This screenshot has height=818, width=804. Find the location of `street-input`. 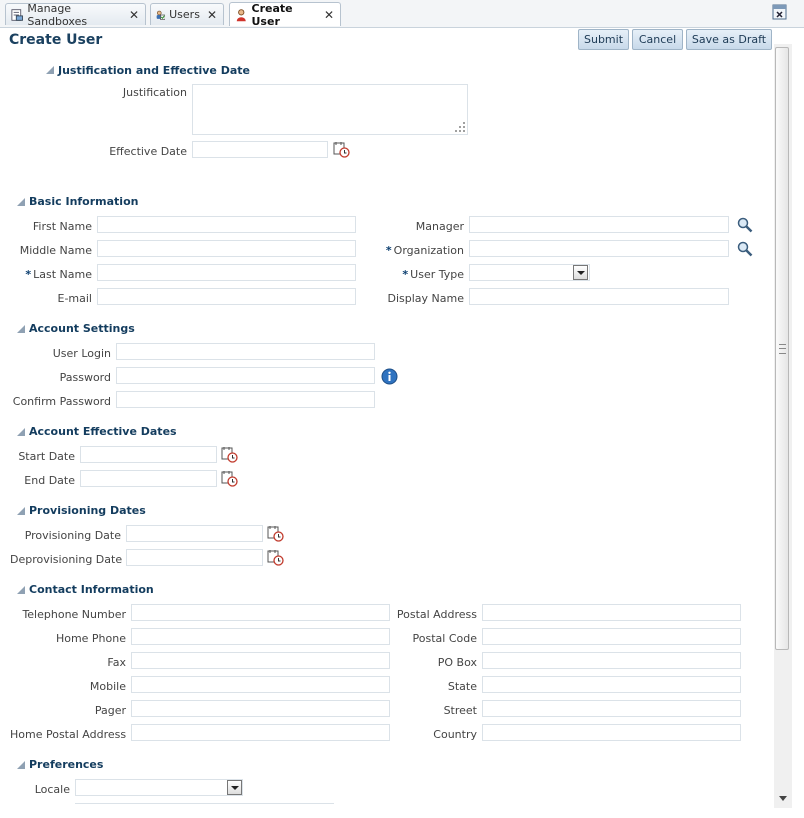

street-input is located at coordinates (611, 708).